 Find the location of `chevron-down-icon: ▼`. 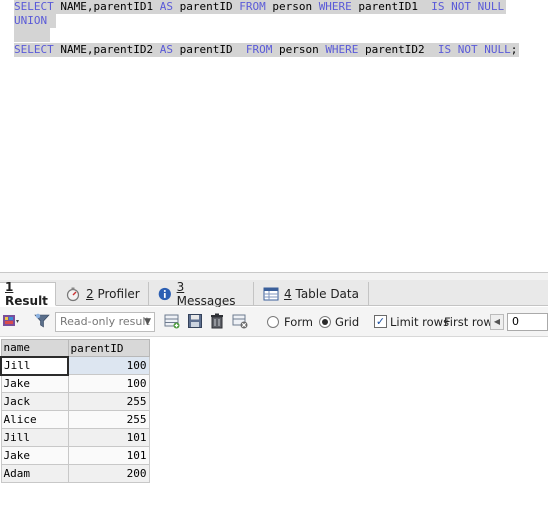

chevron-down-icon: ▼ is located at coordinates (147, 322).